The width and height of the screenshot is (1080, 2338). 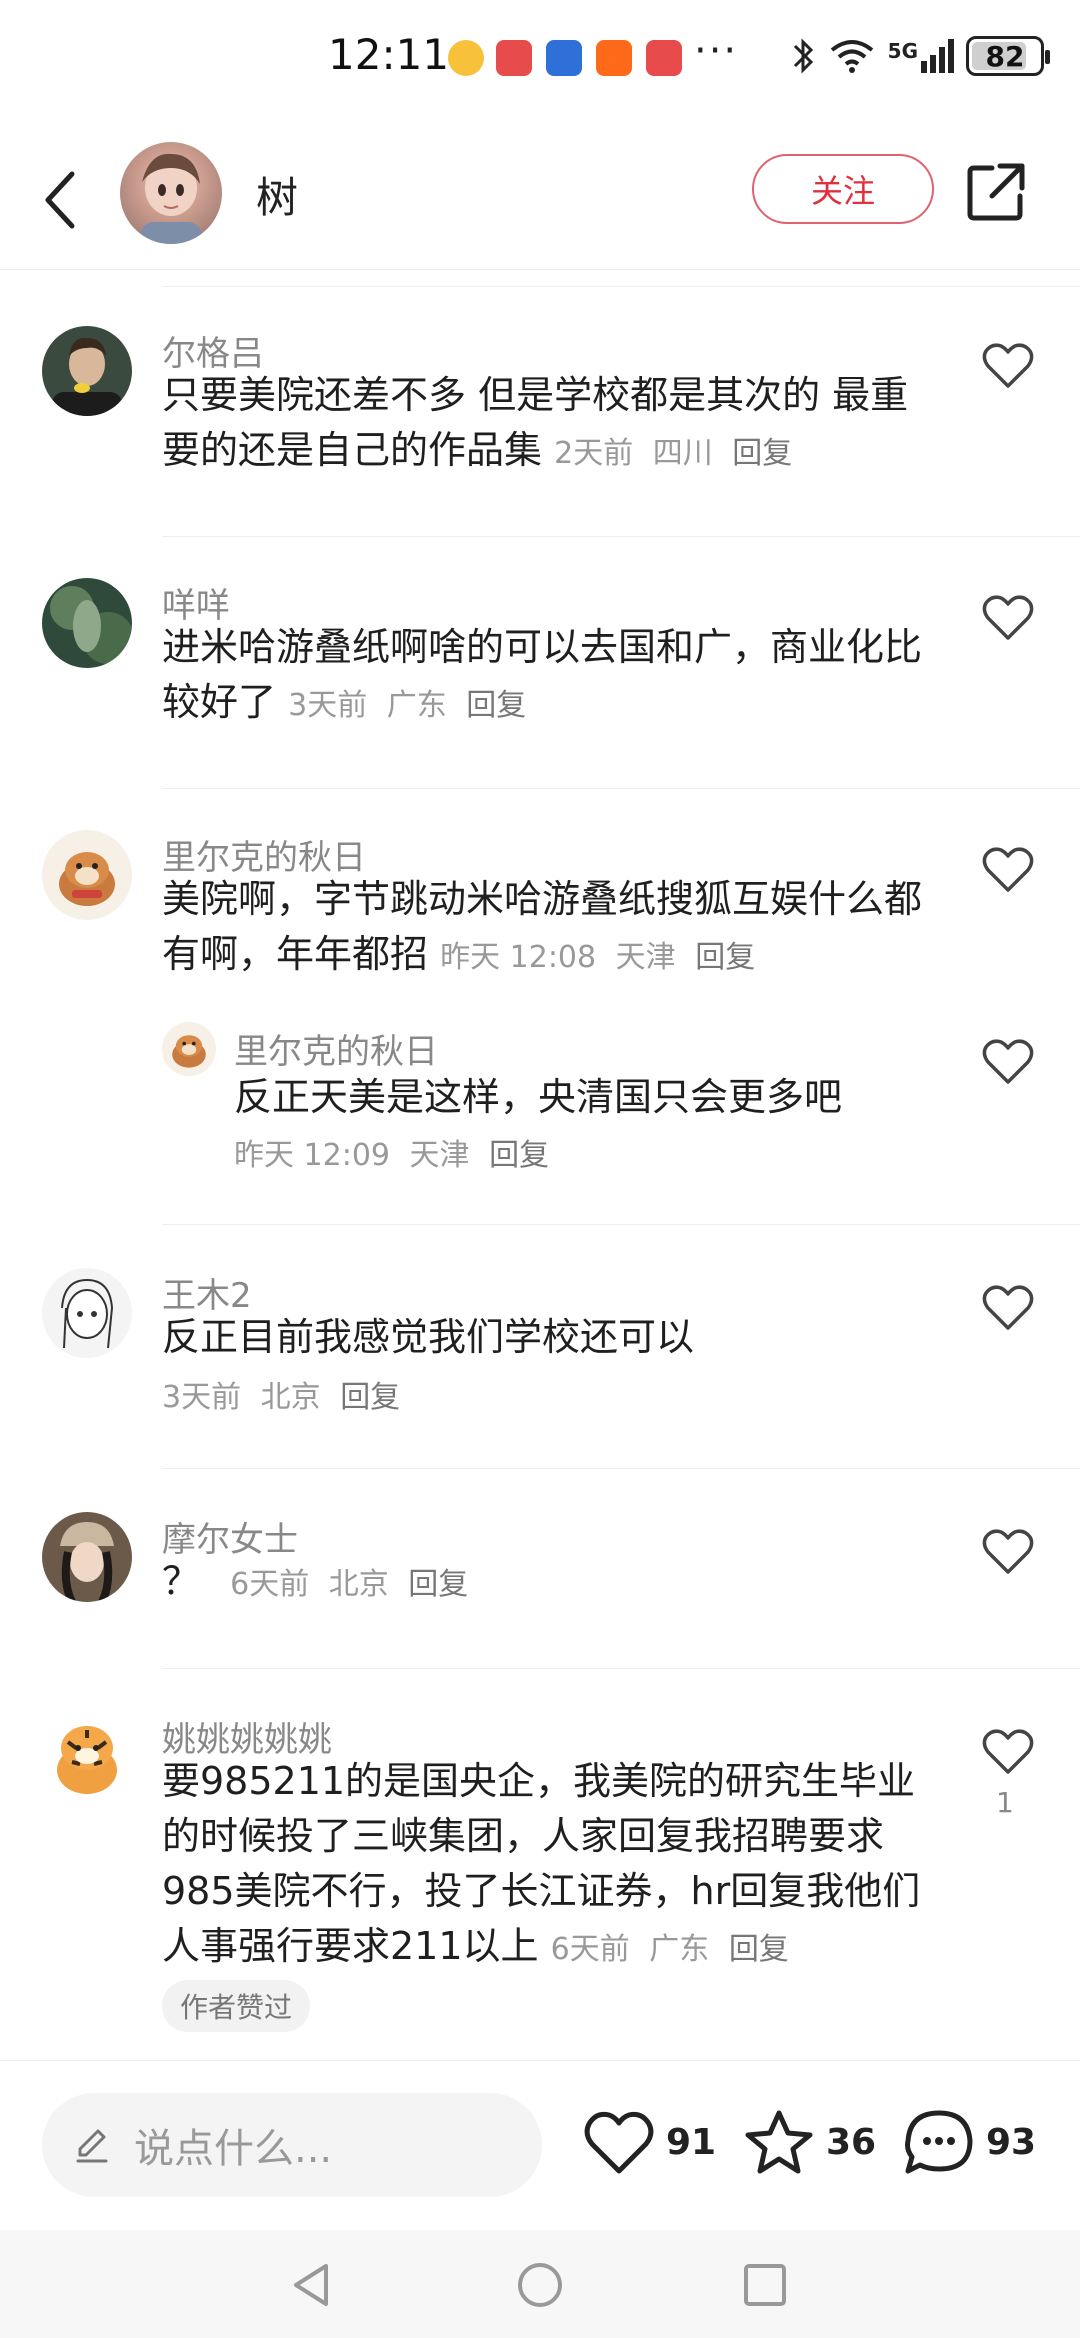 What do you see at coordinates (277, 194) in the screenshot?
I see `author-name: 树` at bounding box center [277, 194].